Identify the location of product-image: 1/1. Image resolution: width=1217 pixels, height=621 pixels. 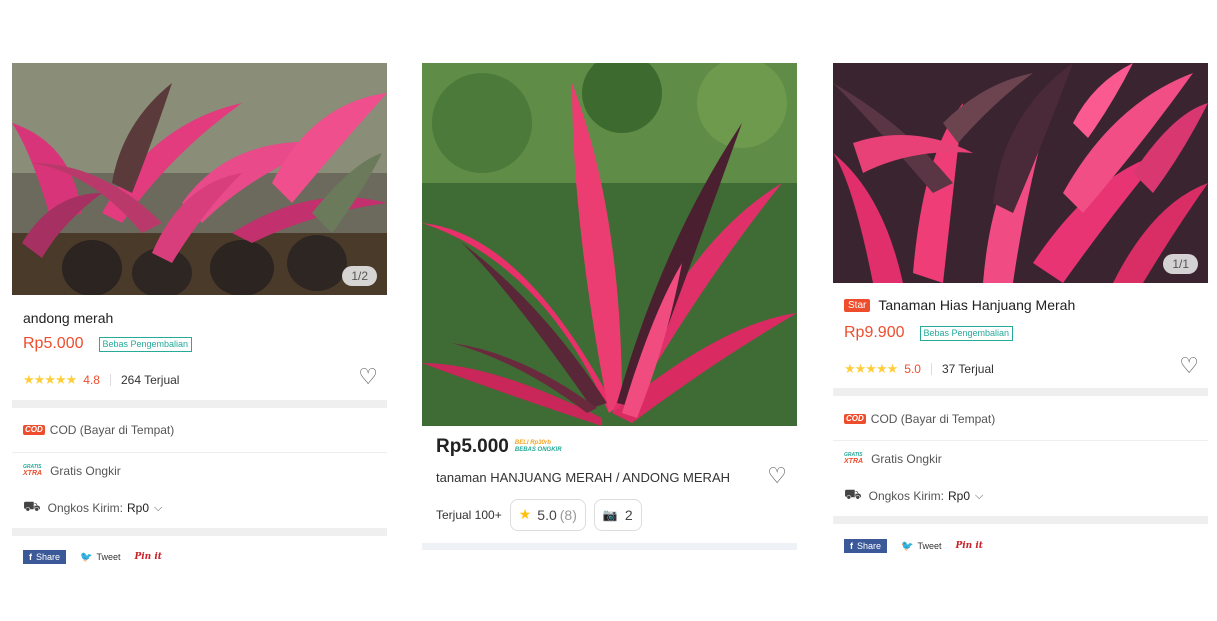
(1020, 173).